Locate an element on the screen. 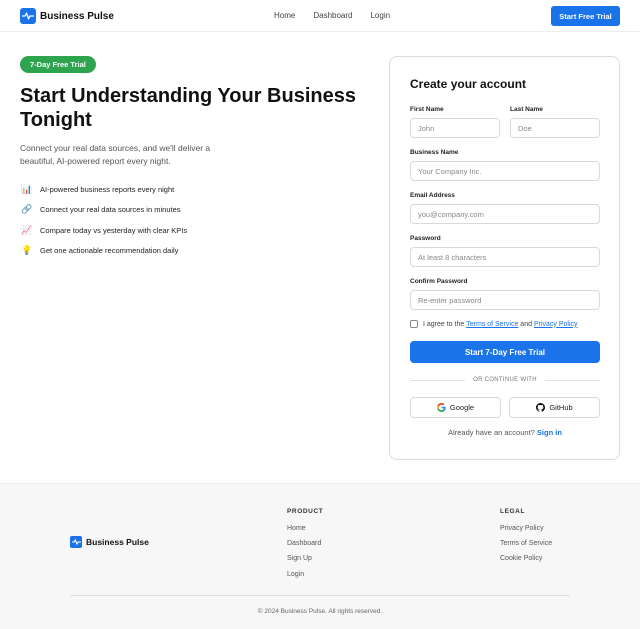 Image resolution: width=640 pixels, height=629 pixels. signin-link: Sign in is located at coordinates (549, 432).